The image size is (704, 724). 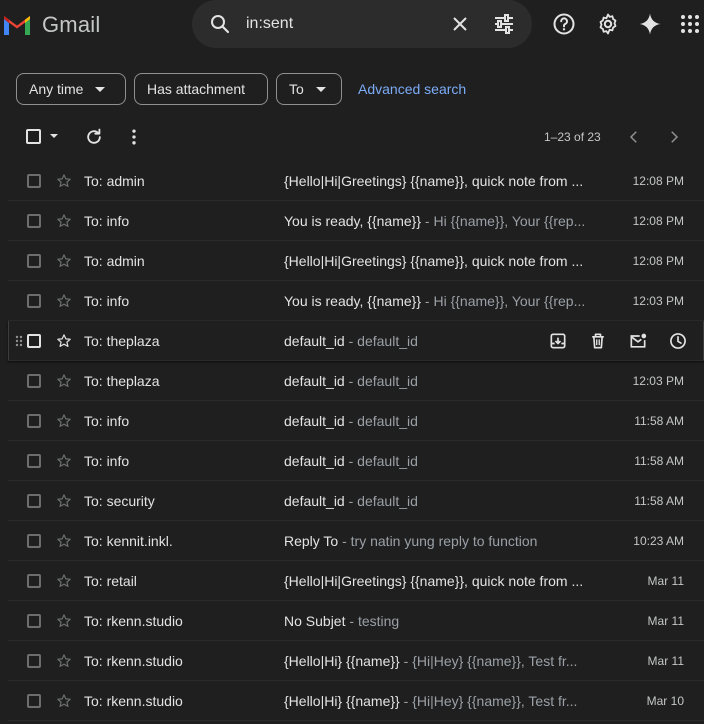 I want to click on timestamp: 11:58 AM, so click(x=659, y=461).